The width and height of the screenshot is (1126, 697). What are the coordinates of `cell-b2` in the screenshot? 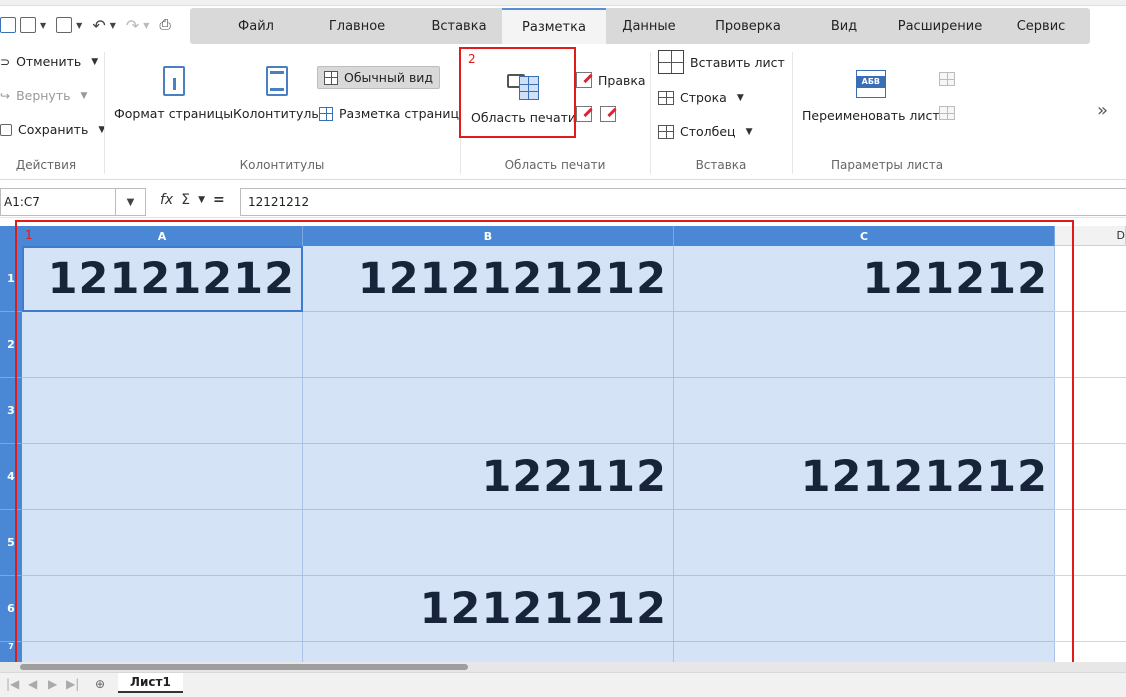 It's located at (488, 345).